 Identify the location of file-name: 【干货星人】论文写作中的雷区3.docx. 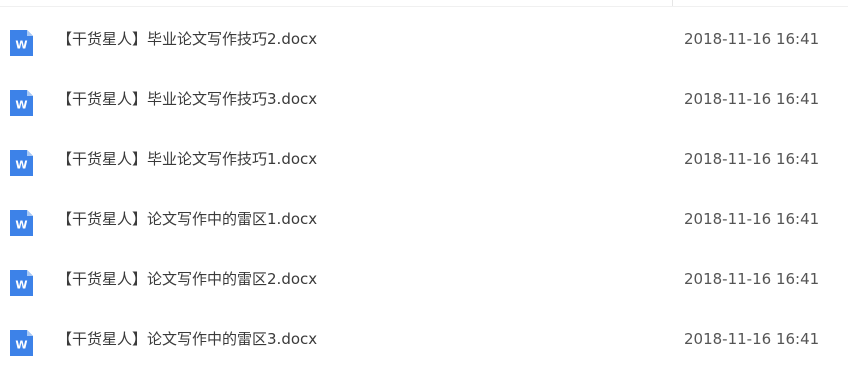
(187, 339).